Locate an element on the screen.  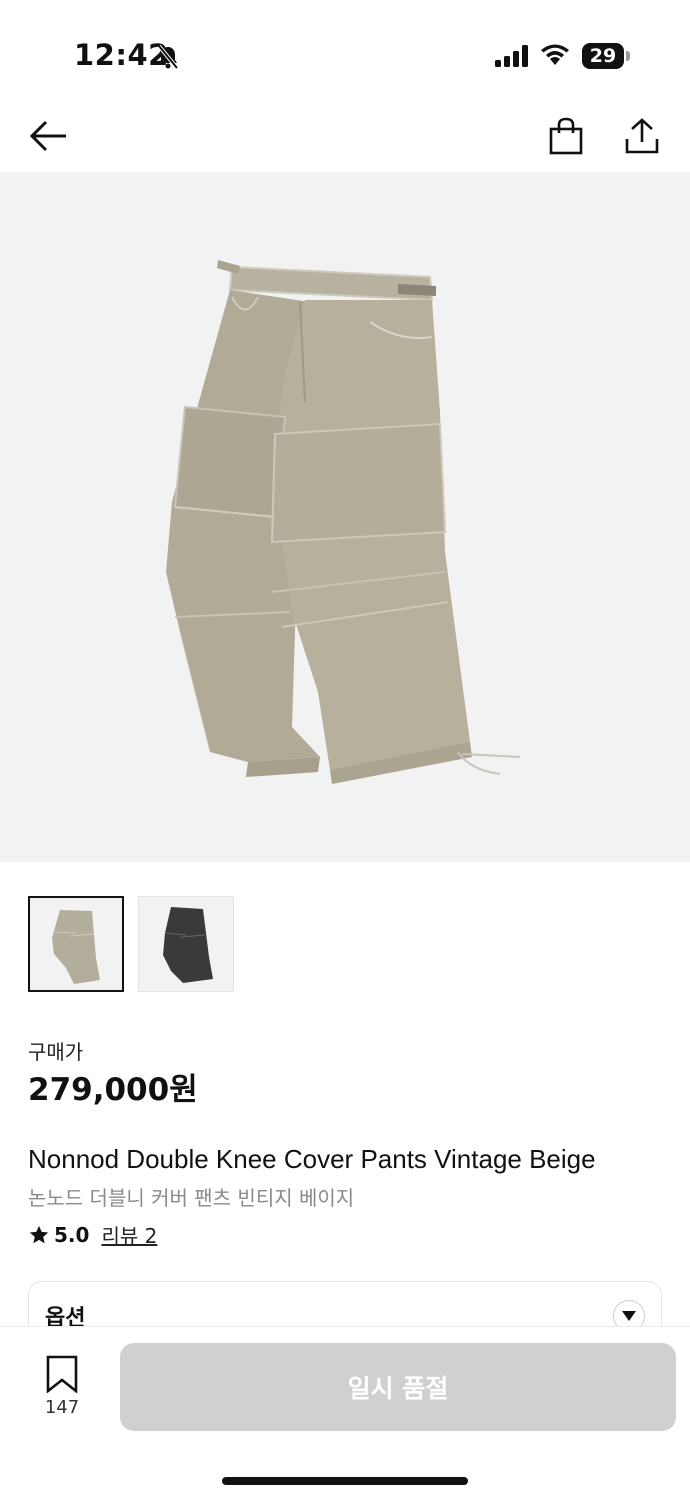
price-label: 구매가 is located at coordinates (56, 1052).